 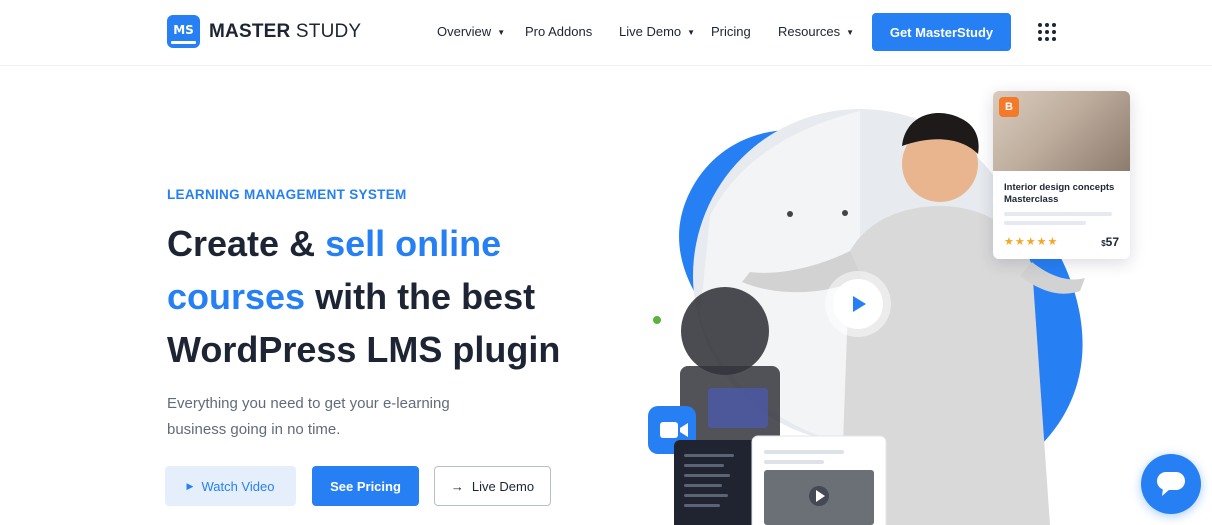 What do you see at coordinates (190, 485) in the screenshot?
I see `play-icon: ▶` at bounding box center [190, 485].